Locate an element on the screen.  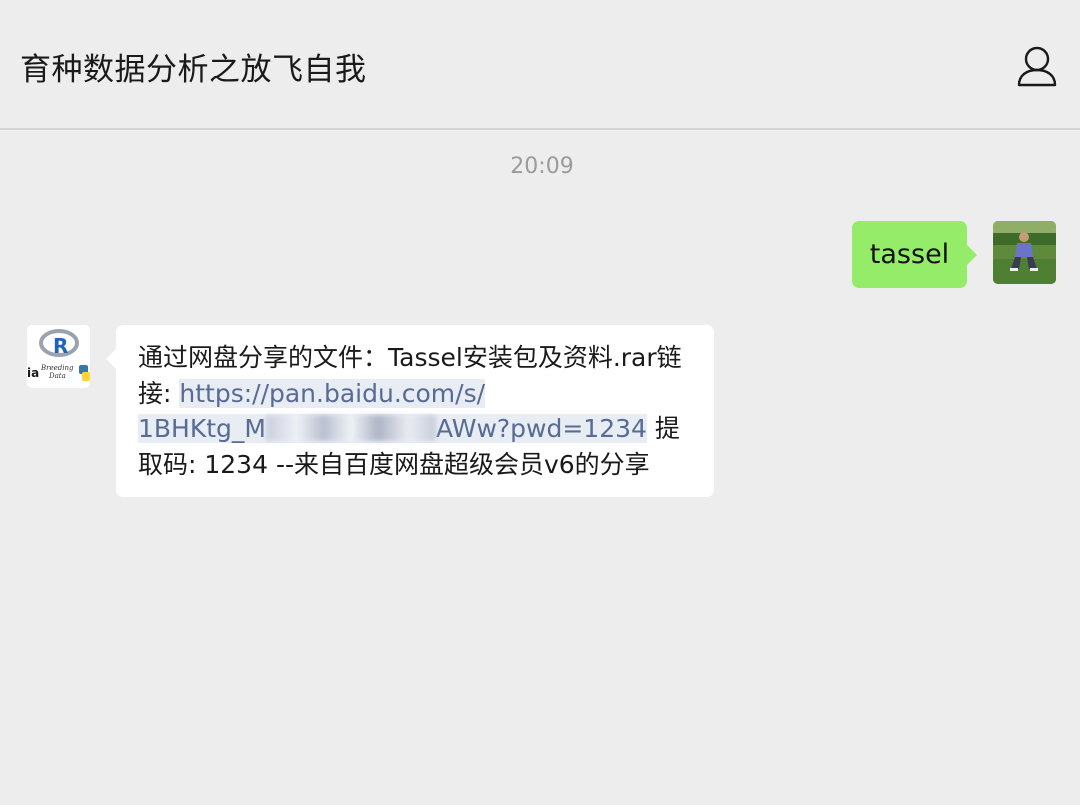
share-link-end: AWw?pwd=1234 is located at coordinates (541, 428).